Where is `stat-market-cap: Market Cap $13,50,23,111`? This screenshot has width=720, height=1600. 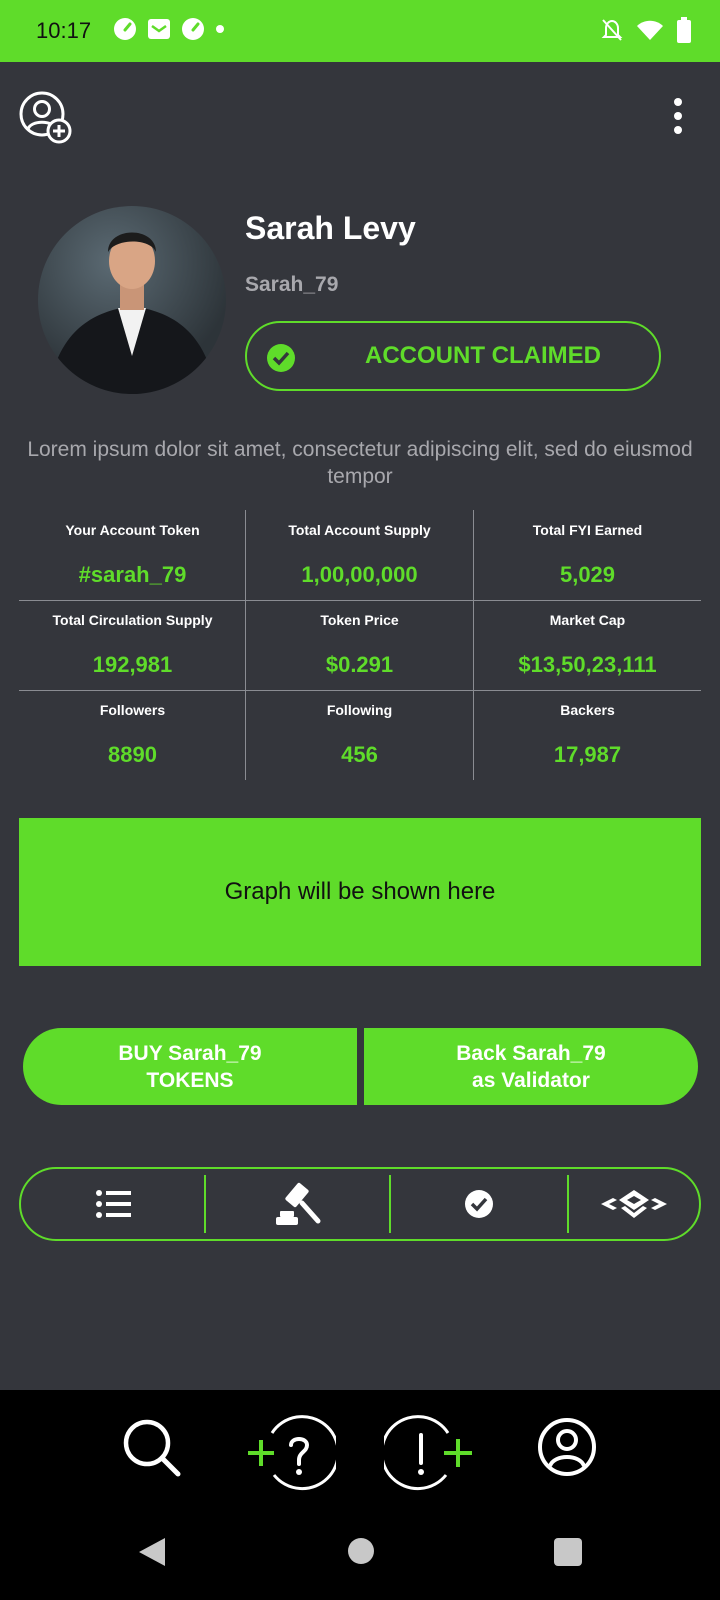
stat-market-cap: Market Cap $13,50,23,111 is located at coordinates (587, 645).